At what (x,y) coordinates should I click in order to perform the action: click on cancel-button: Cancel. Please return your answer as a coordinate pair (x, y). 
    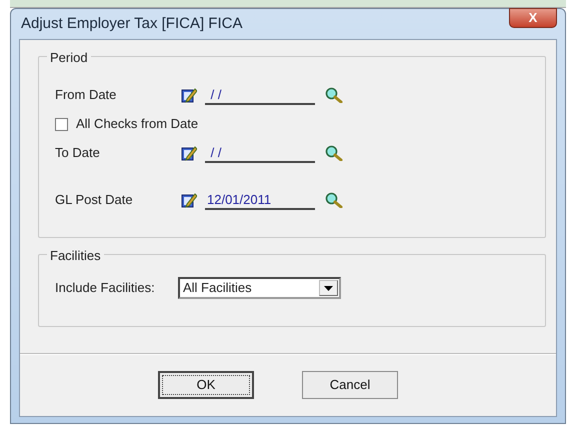
    Looking at the image, I should click on (350, 385).